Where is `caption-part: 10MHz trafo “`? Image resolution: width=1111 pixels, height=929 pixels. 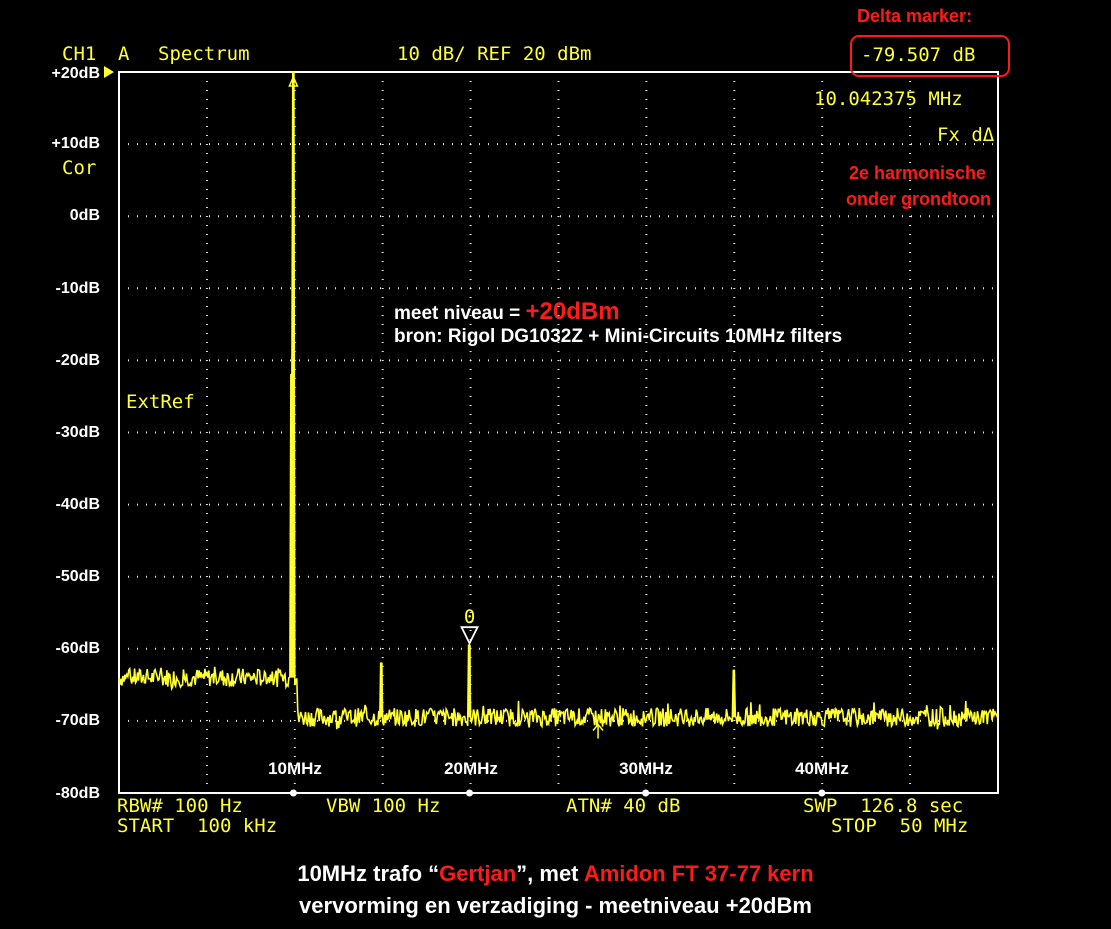 caption-part: 10MHz trafo “ is located at coordinates (368, 873).